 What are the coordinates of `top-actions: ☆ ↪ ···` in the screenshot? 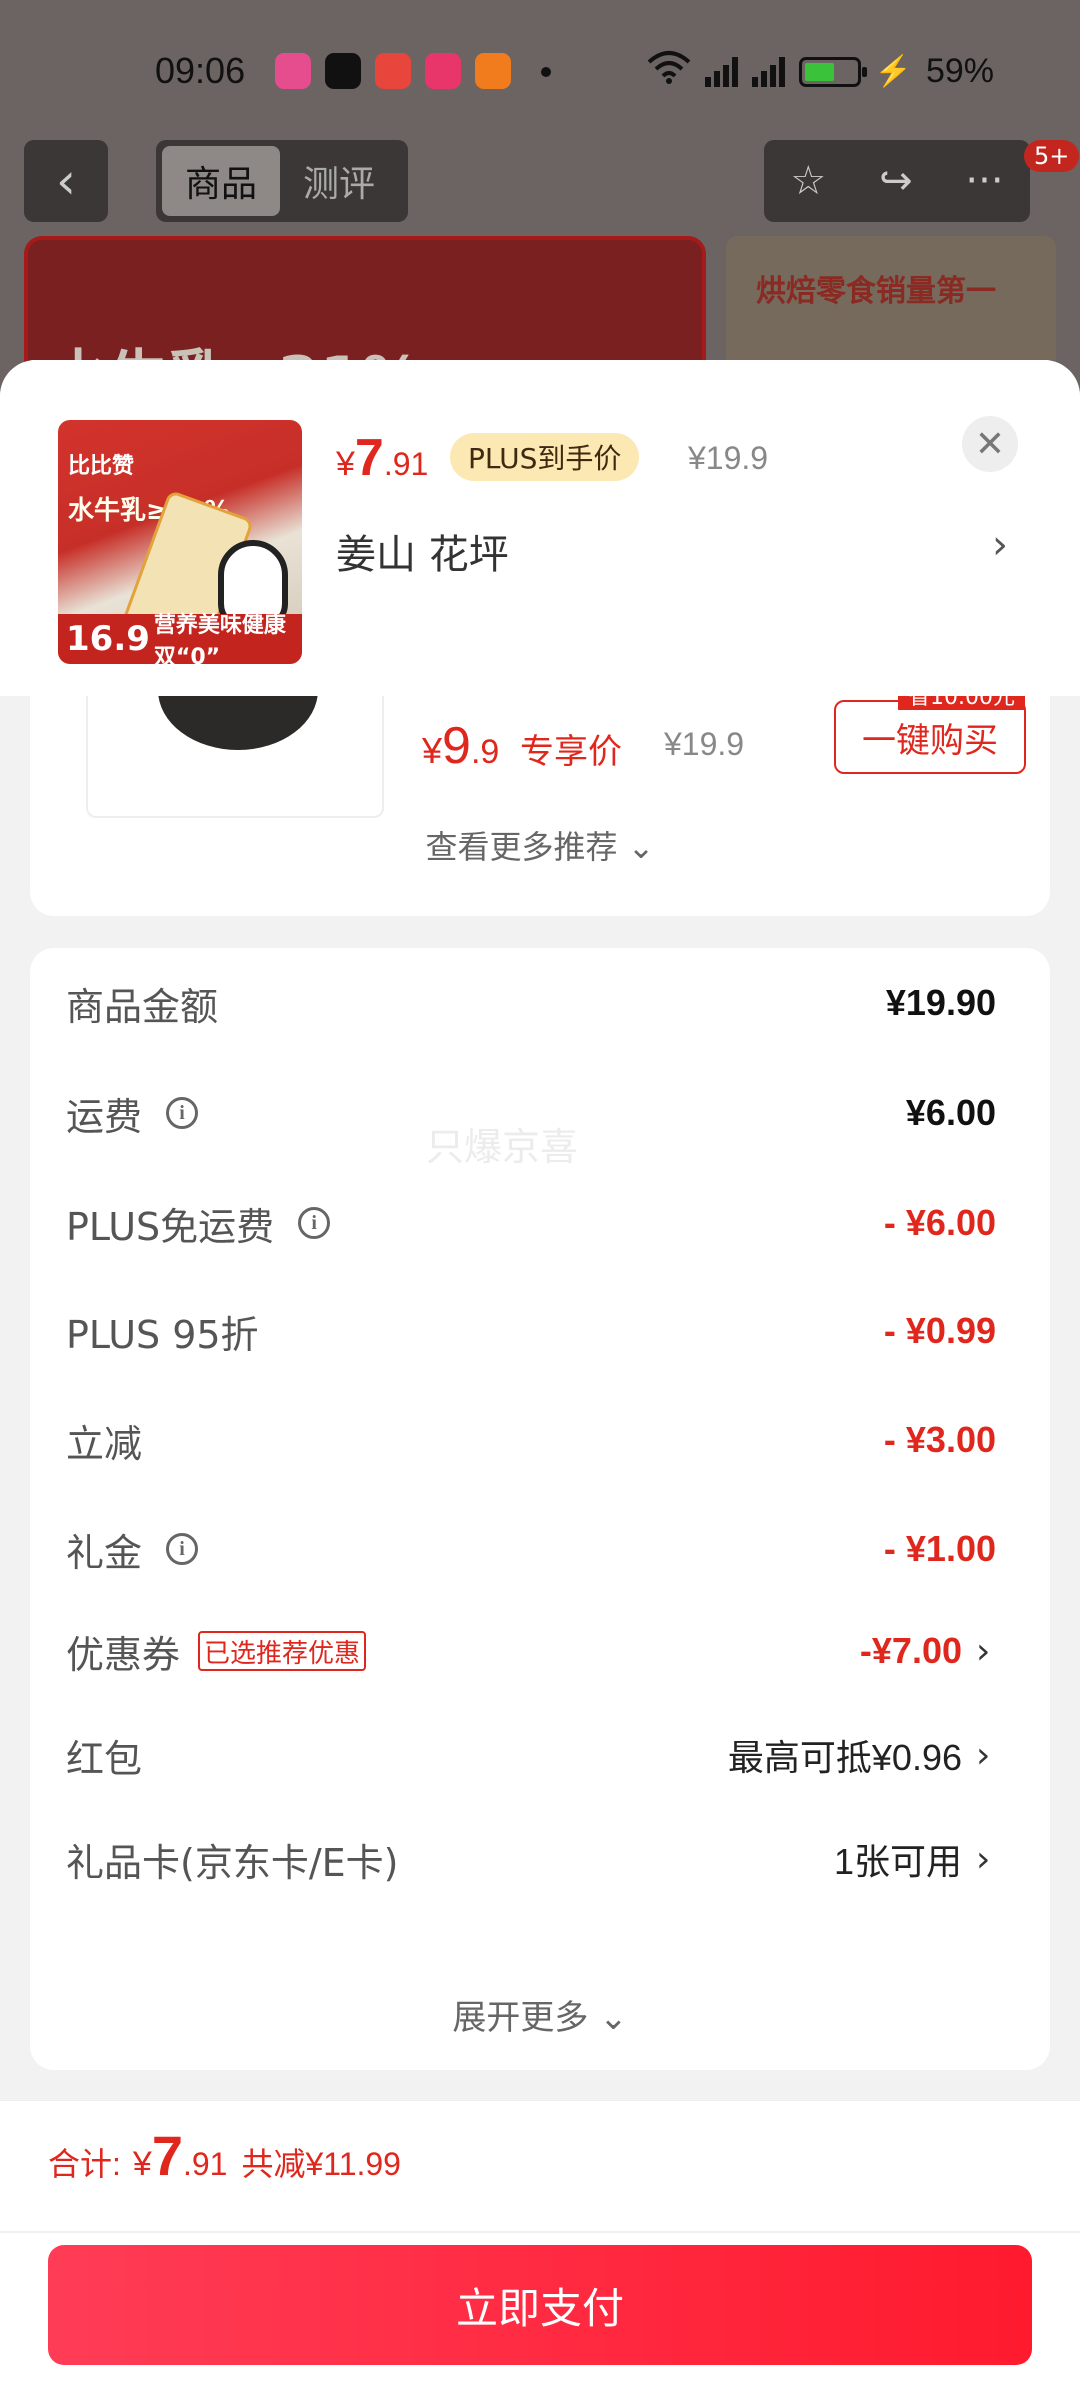 It's located at (897, 181).